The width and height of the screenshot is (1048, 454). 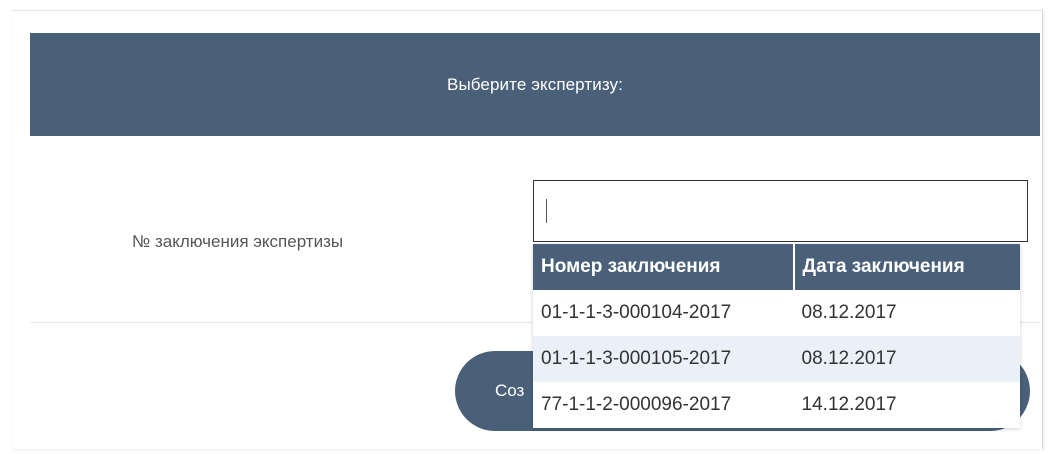 I want to click on column-header-number: Номер заключения, so click(x=663, y=267).